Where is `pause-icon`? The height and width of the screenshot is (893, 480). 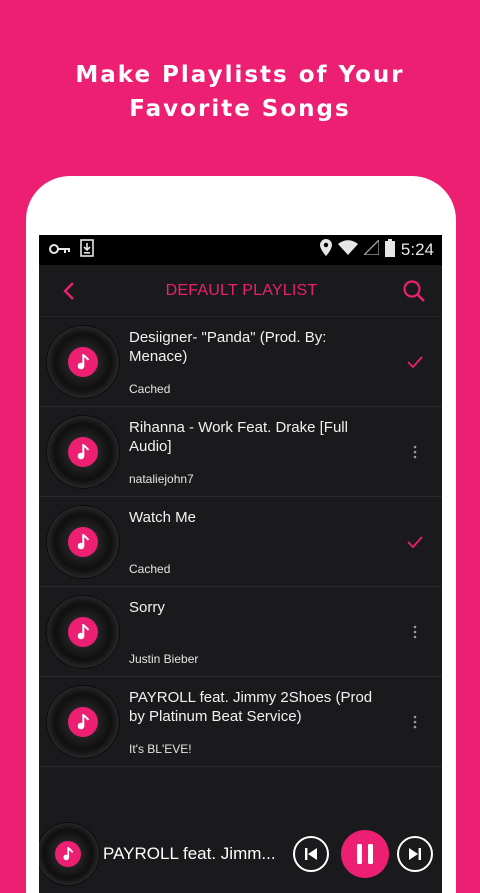
pause-icon is located at coordinates (365, 854).